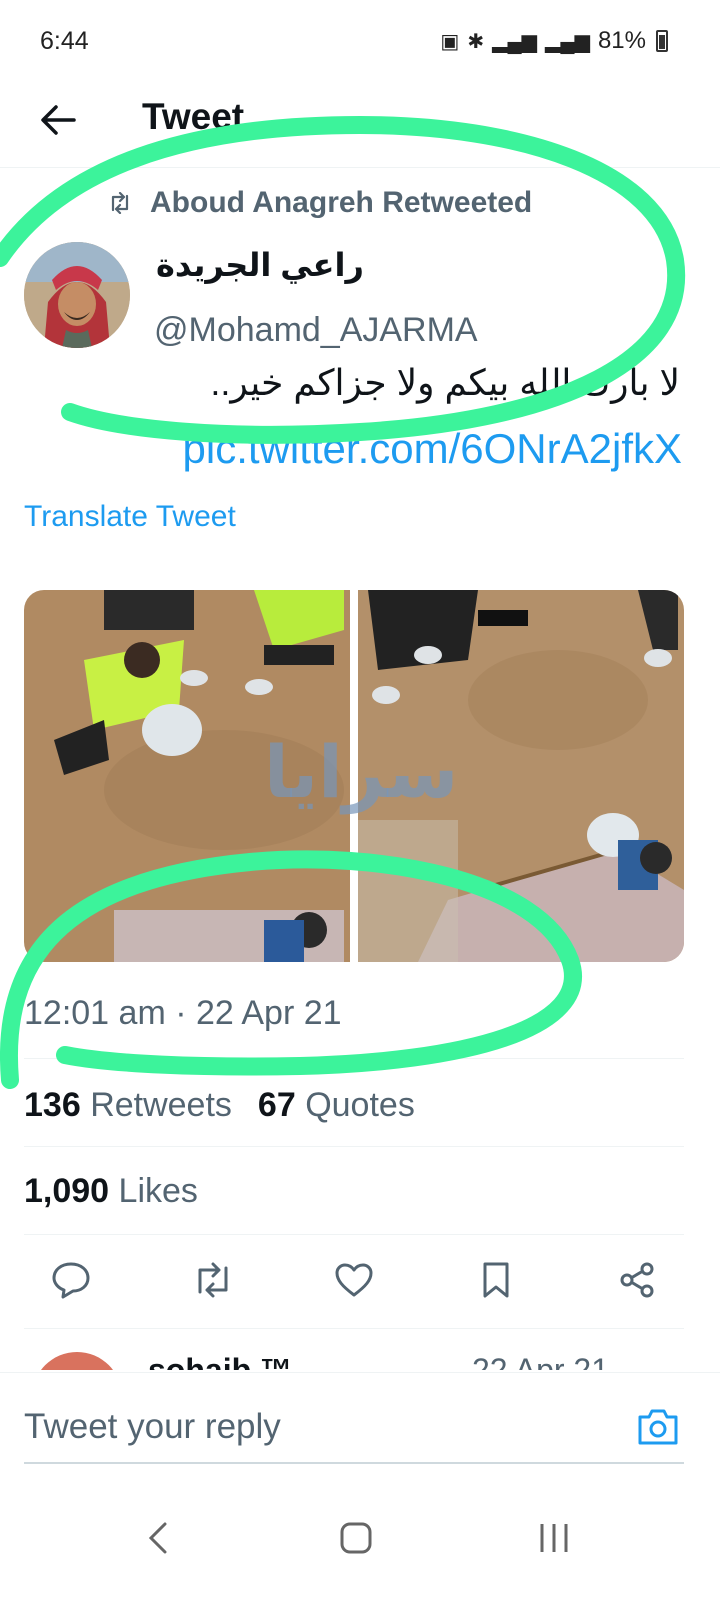 This screenshot has width=720, height=1600. I want to click on nav-back-button, so click(158, 1538).